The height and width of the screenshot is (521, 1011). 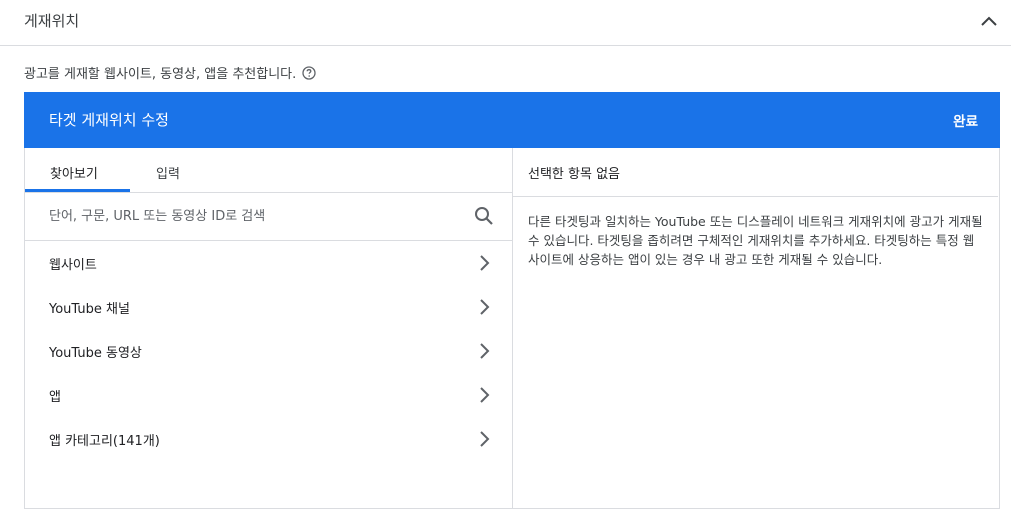 I want to click on list-item-youtube-channels: YouTube 채널, so click(x=268, y=307).